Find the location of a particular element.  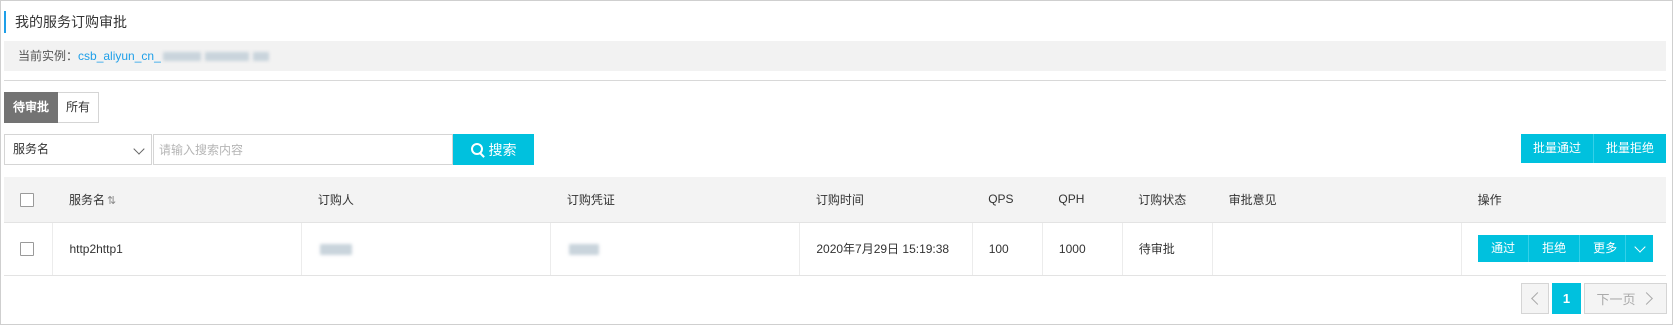

batch-actions: 批量通过 批量拒绝 is located at coordinates (1593, 148).